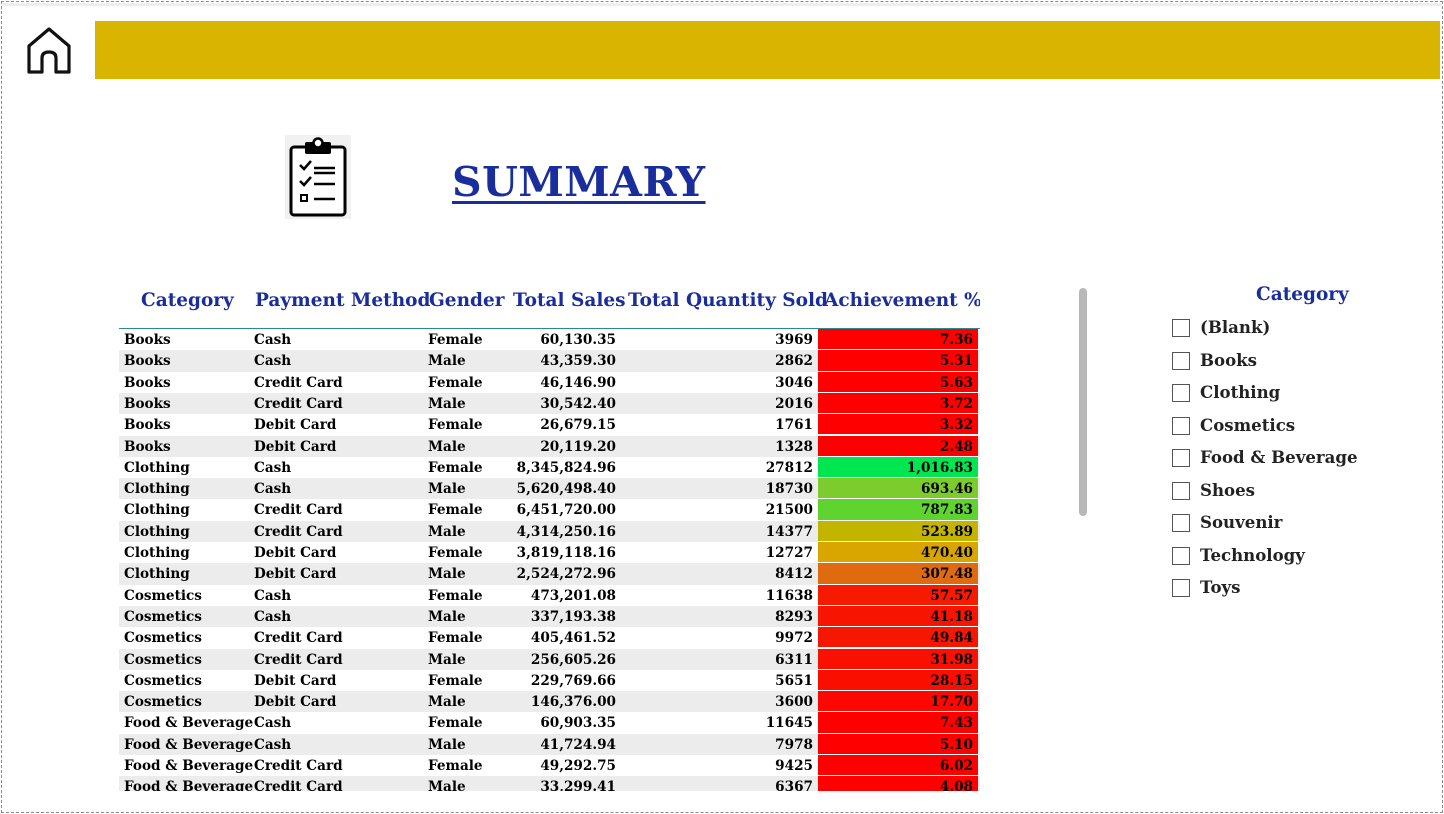  I want to click on slicer-item: Cosmetics, so click(1272, 426).